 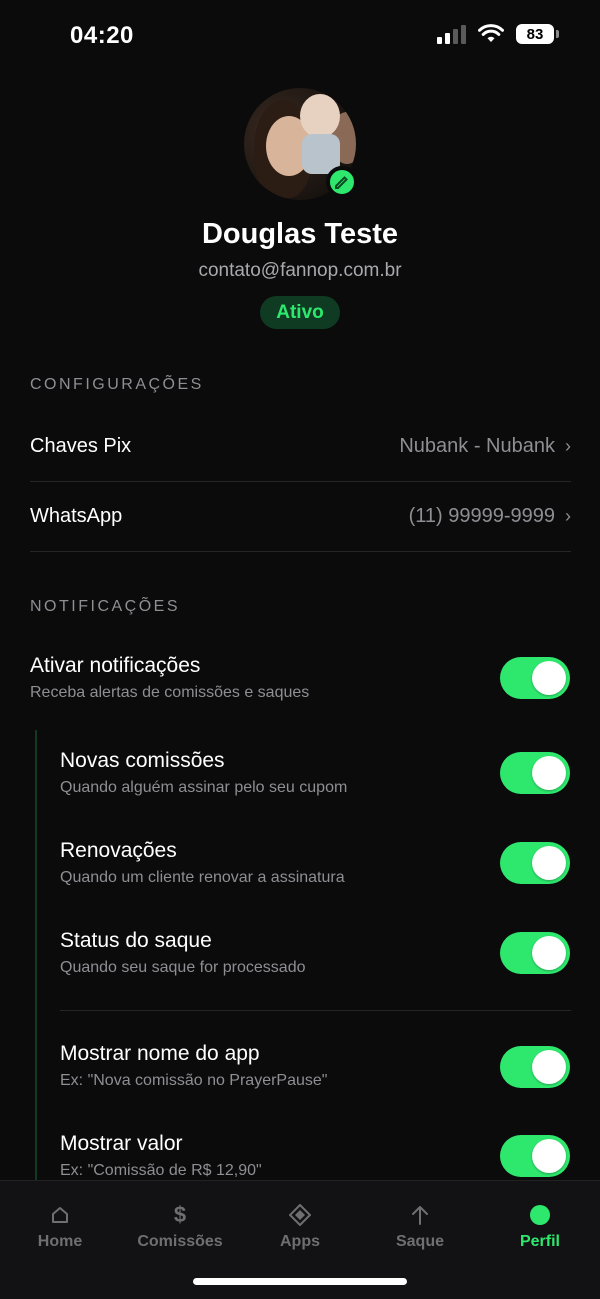 What do you see at coordinates (535, 863) in the screenshot?
I see `renewals-toggle` at bounding box center [535, 863].